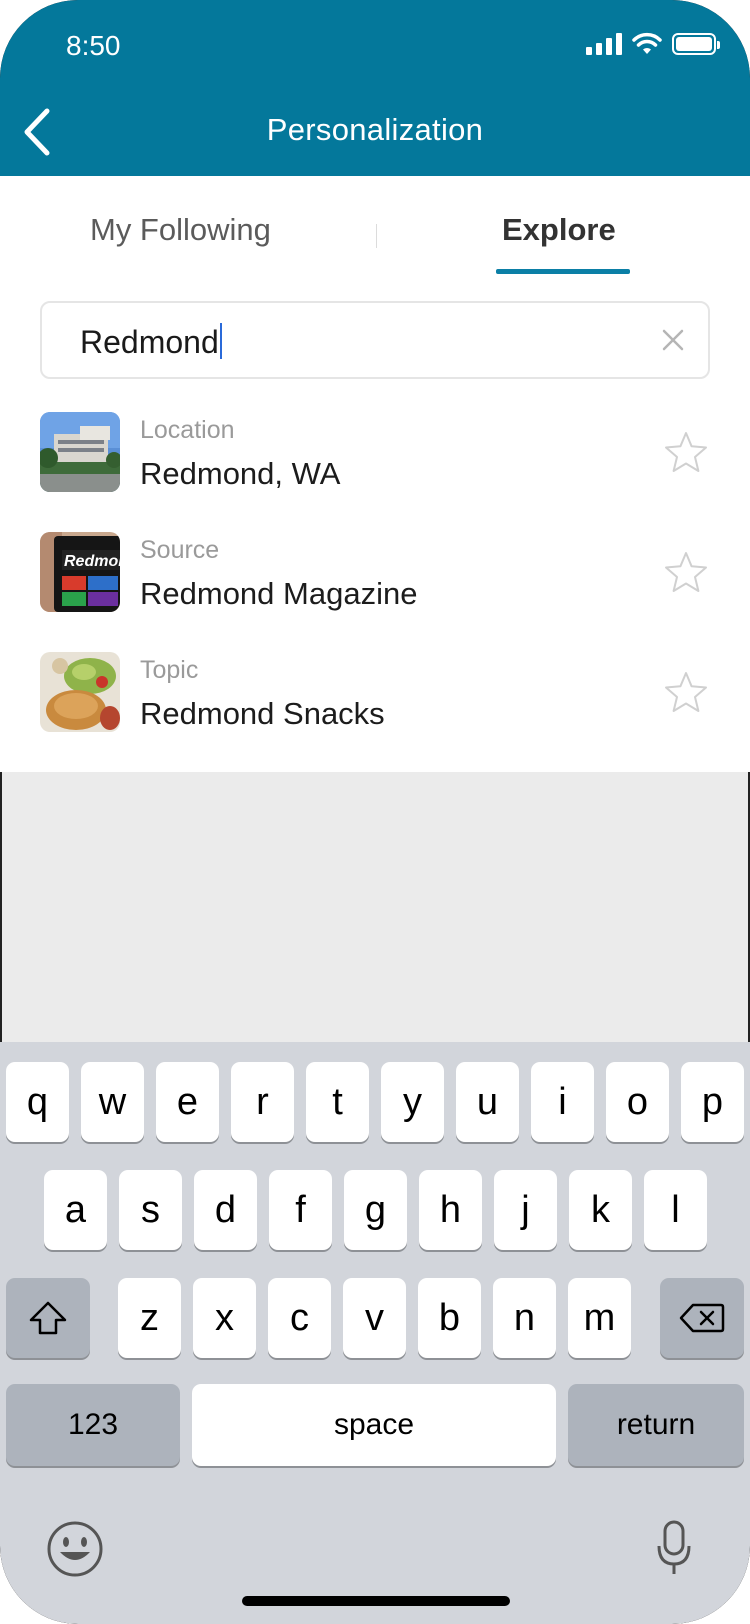 The width and height of the screenshot is (750, 1624). Describe the element at coordinates (412, 1102) in the screenshot. I see `key-y: y` at that location.